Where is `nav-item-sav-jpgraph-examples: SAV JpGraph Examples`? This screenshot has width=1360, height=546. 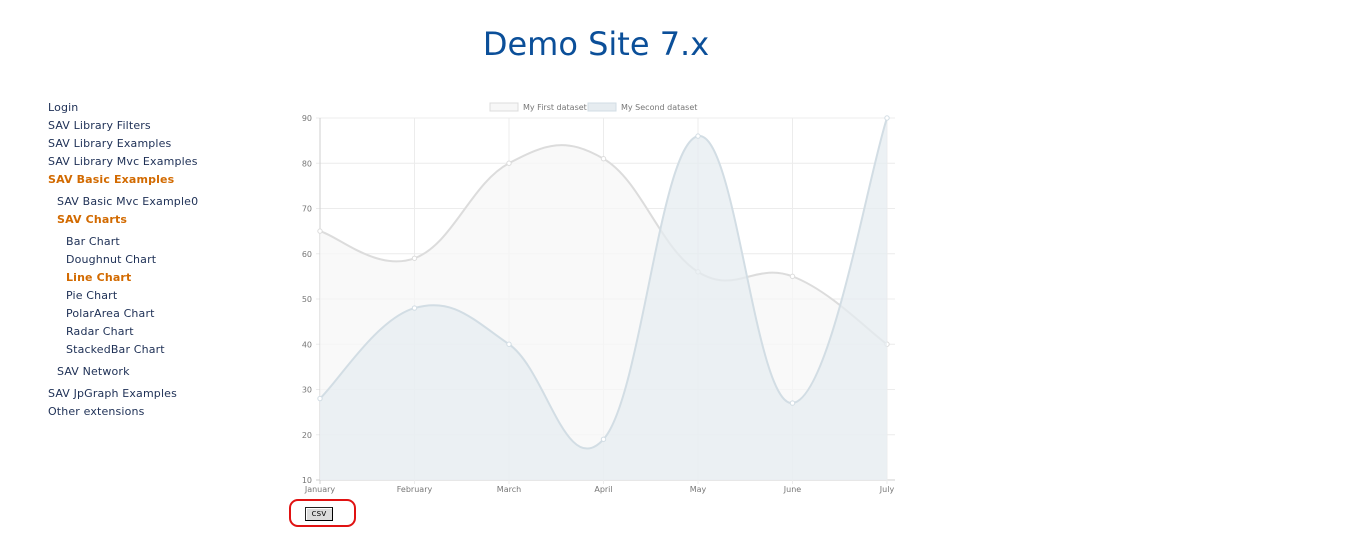
nav-item-sav-jpgraph-examples: SAV JpGraph Examples is located at coordinates (112, 394).